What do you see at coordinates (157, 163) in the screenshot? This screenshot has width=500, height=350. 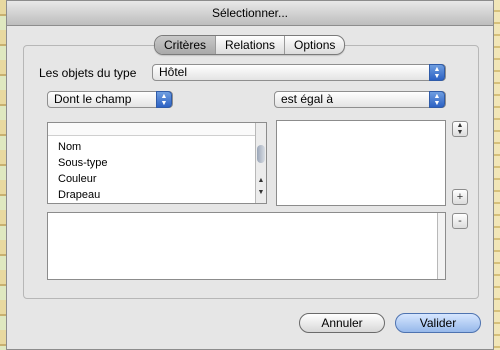 I see `fields-list: Nom Sous-type Couleur Drapeau ▲ ▼` at bounding box center [157, 163].